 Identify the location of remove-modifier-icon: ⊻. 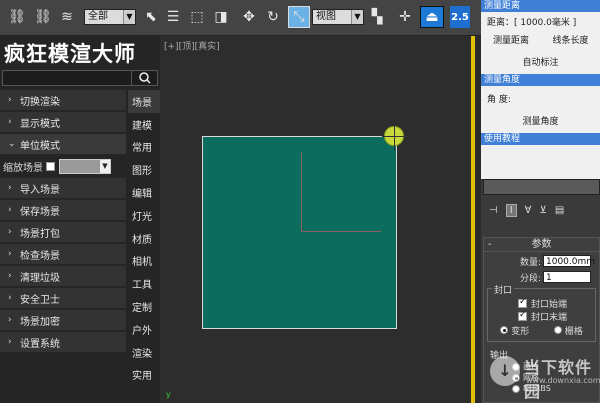
(543, 210).